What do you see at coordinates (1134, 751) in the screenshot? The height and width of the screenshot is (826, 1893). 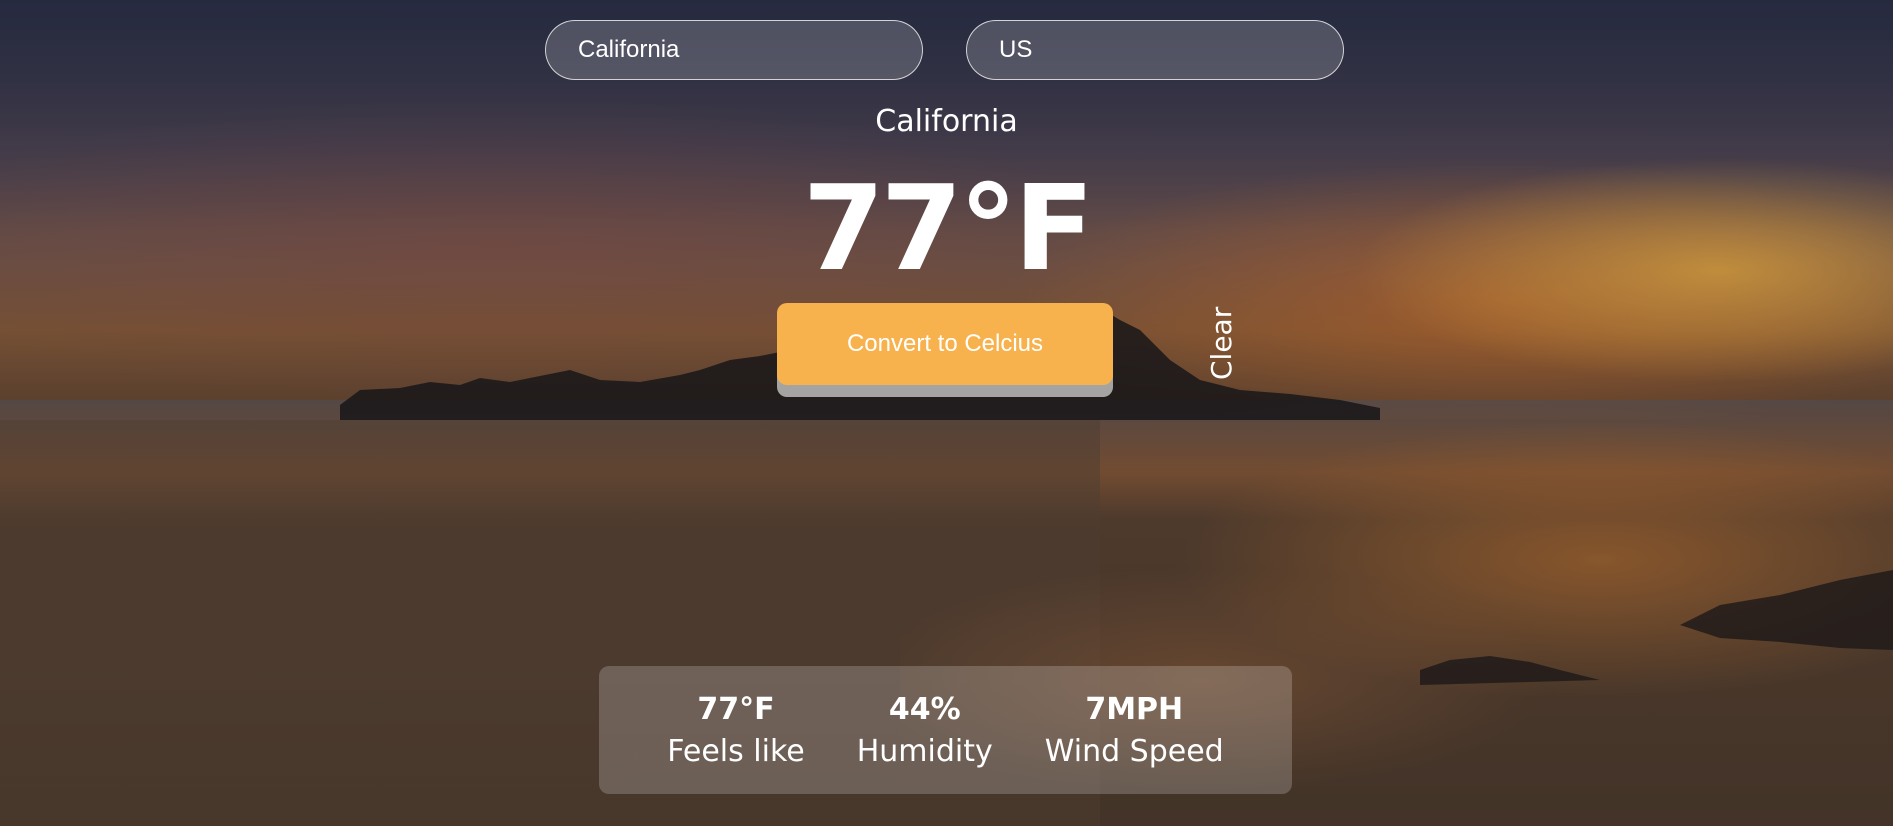 I see `wind-speed-label: Wind Speed` at bounding box center [1134, 751].